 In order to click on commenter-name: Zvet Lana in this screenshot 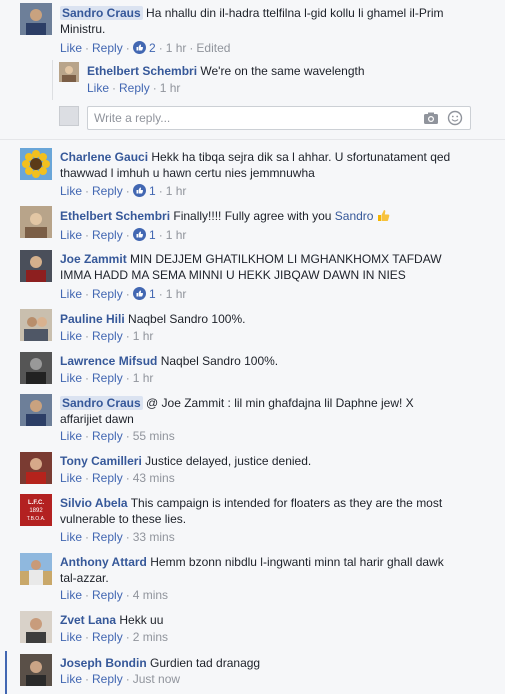, I will do `click(88, 620)`.